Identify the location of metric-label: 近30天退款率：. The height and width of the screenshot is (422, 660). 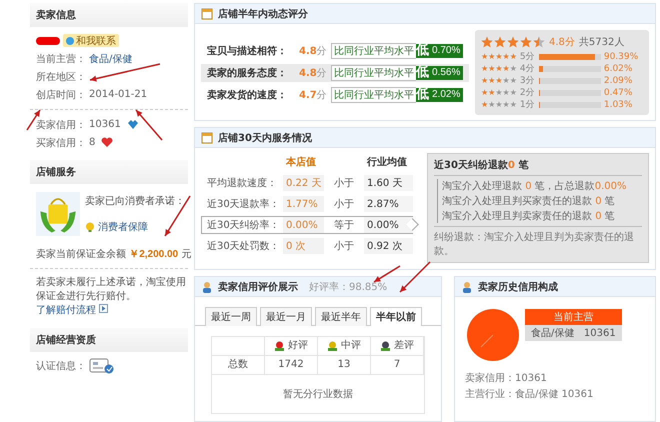
(243, 204).